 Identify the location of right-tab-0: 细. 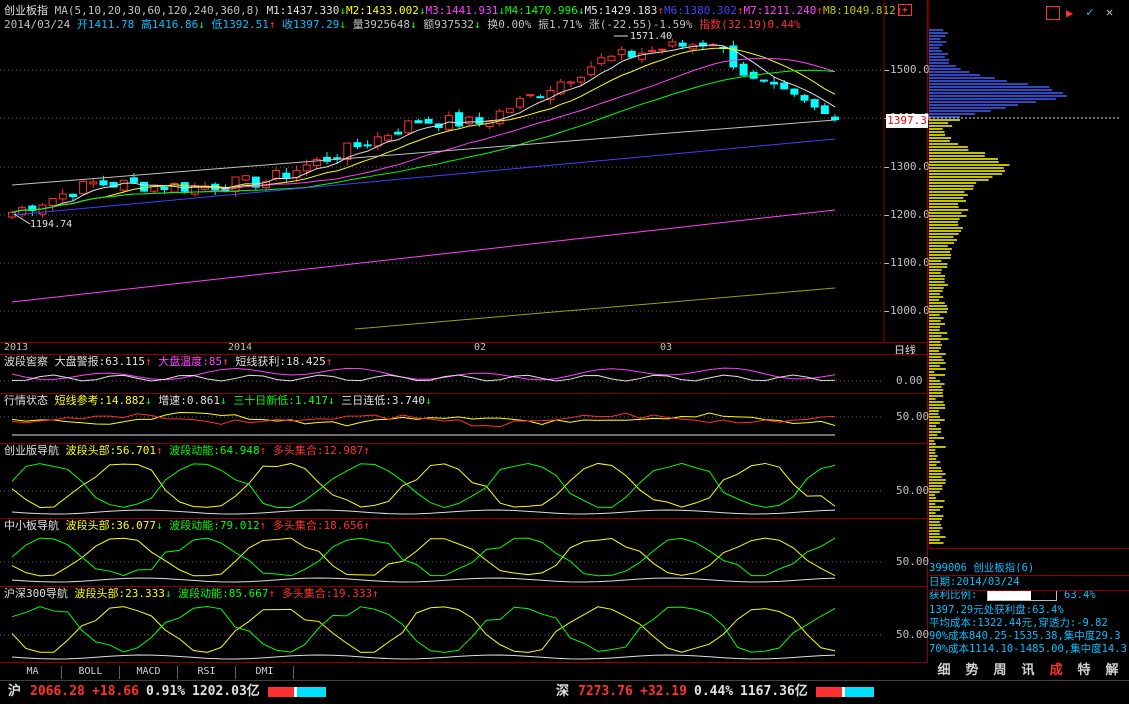
(944, 671).